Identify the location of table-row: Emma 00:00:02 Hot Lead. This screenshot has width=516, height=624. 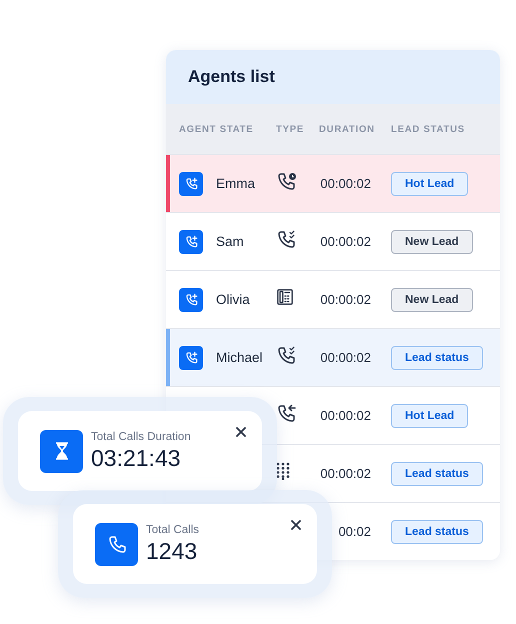
(333, 183).